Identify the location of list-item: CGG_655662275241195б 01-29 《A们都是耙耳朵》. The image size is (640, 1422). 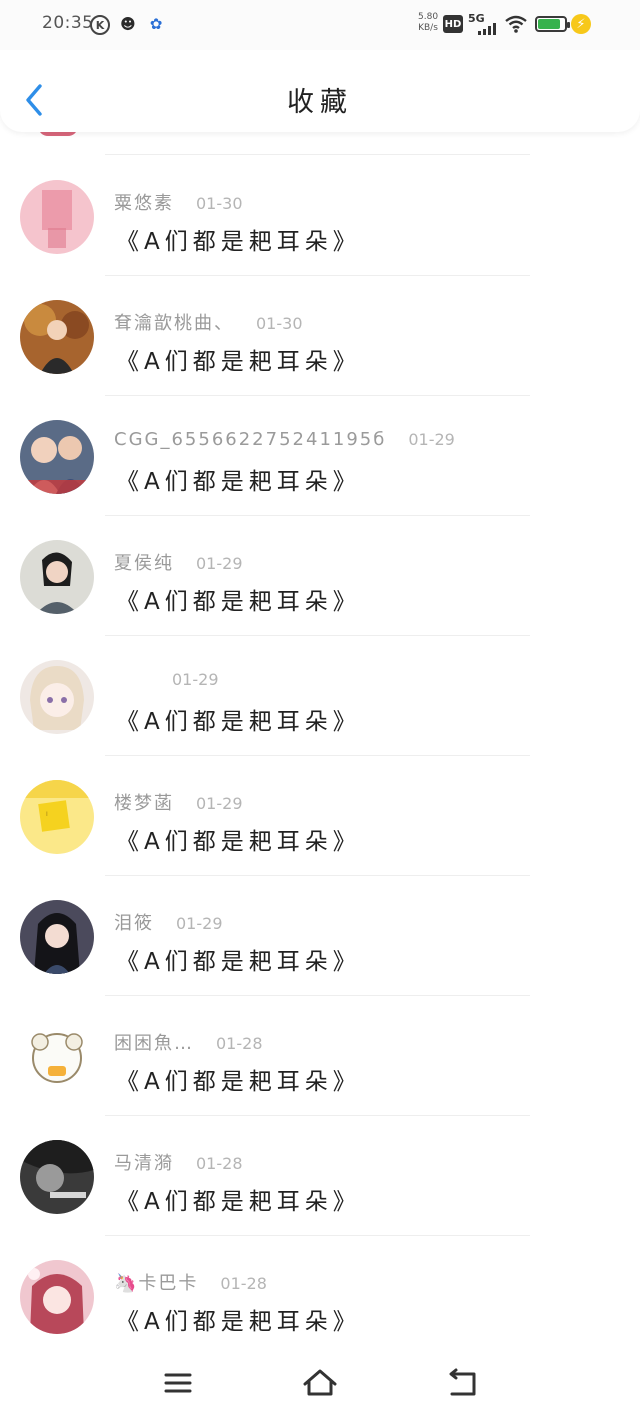
(320, 456).